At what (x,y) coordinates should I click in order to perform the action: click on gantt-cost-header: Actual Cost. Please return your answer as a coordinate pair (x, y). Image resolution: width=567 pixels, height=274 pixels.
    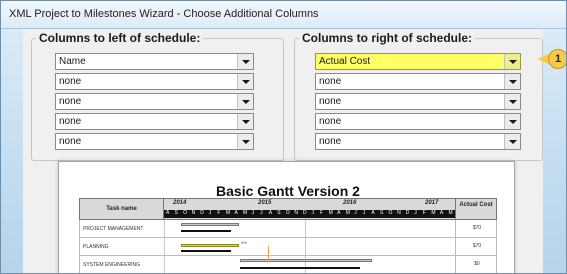
    Looking at the image, I should click on (475, 209).